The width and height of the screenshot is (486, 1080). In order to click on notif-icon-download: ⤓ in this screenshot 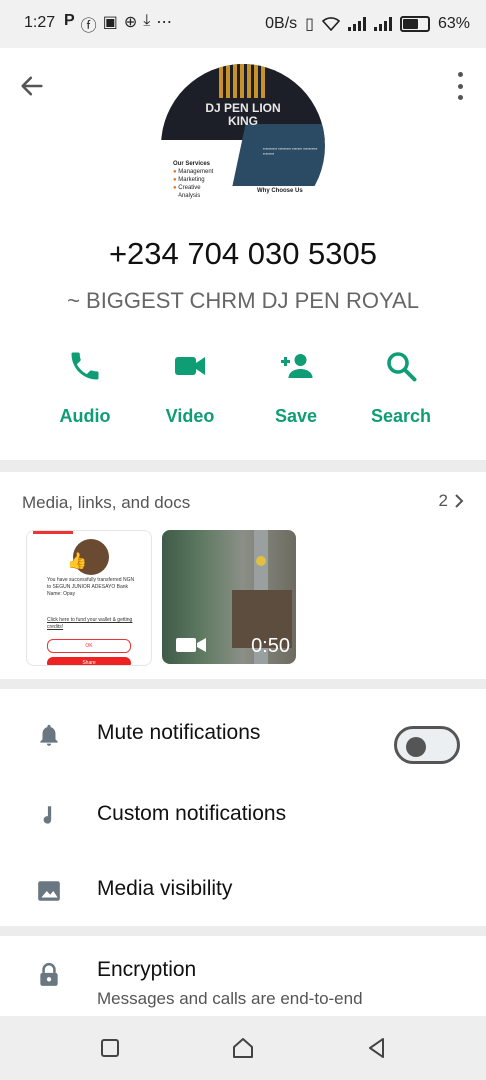, I will do `click(147, 20)`.